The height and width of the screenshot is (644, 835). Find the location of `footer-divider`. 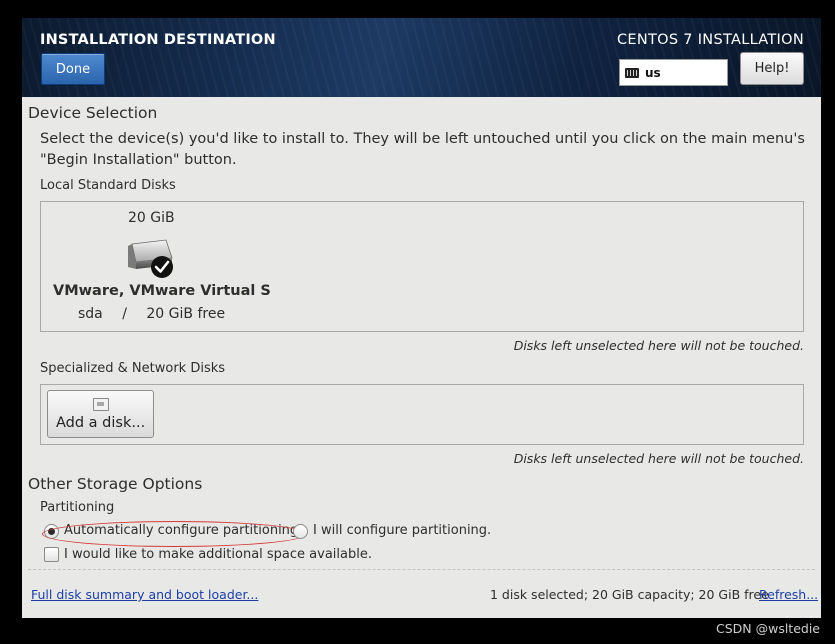

footer-divider is located at coordinates (421, 569).